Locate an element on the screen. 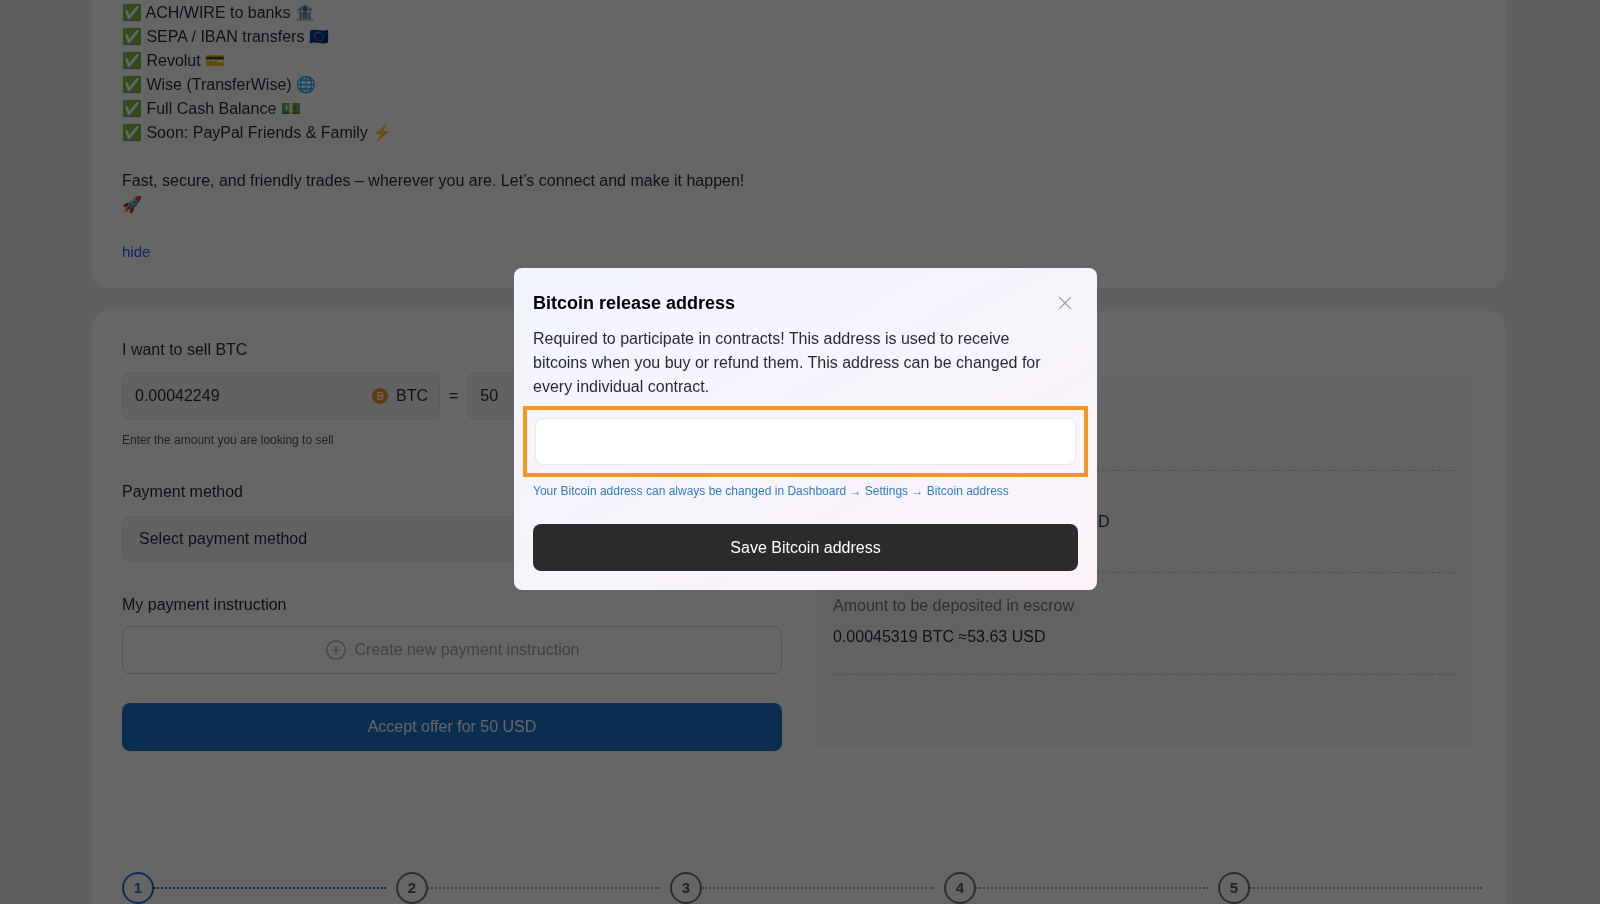 The height and width of the screenshot is (904, 1600). field-label: I want to sell BTC is located at coordinates (185, 350).